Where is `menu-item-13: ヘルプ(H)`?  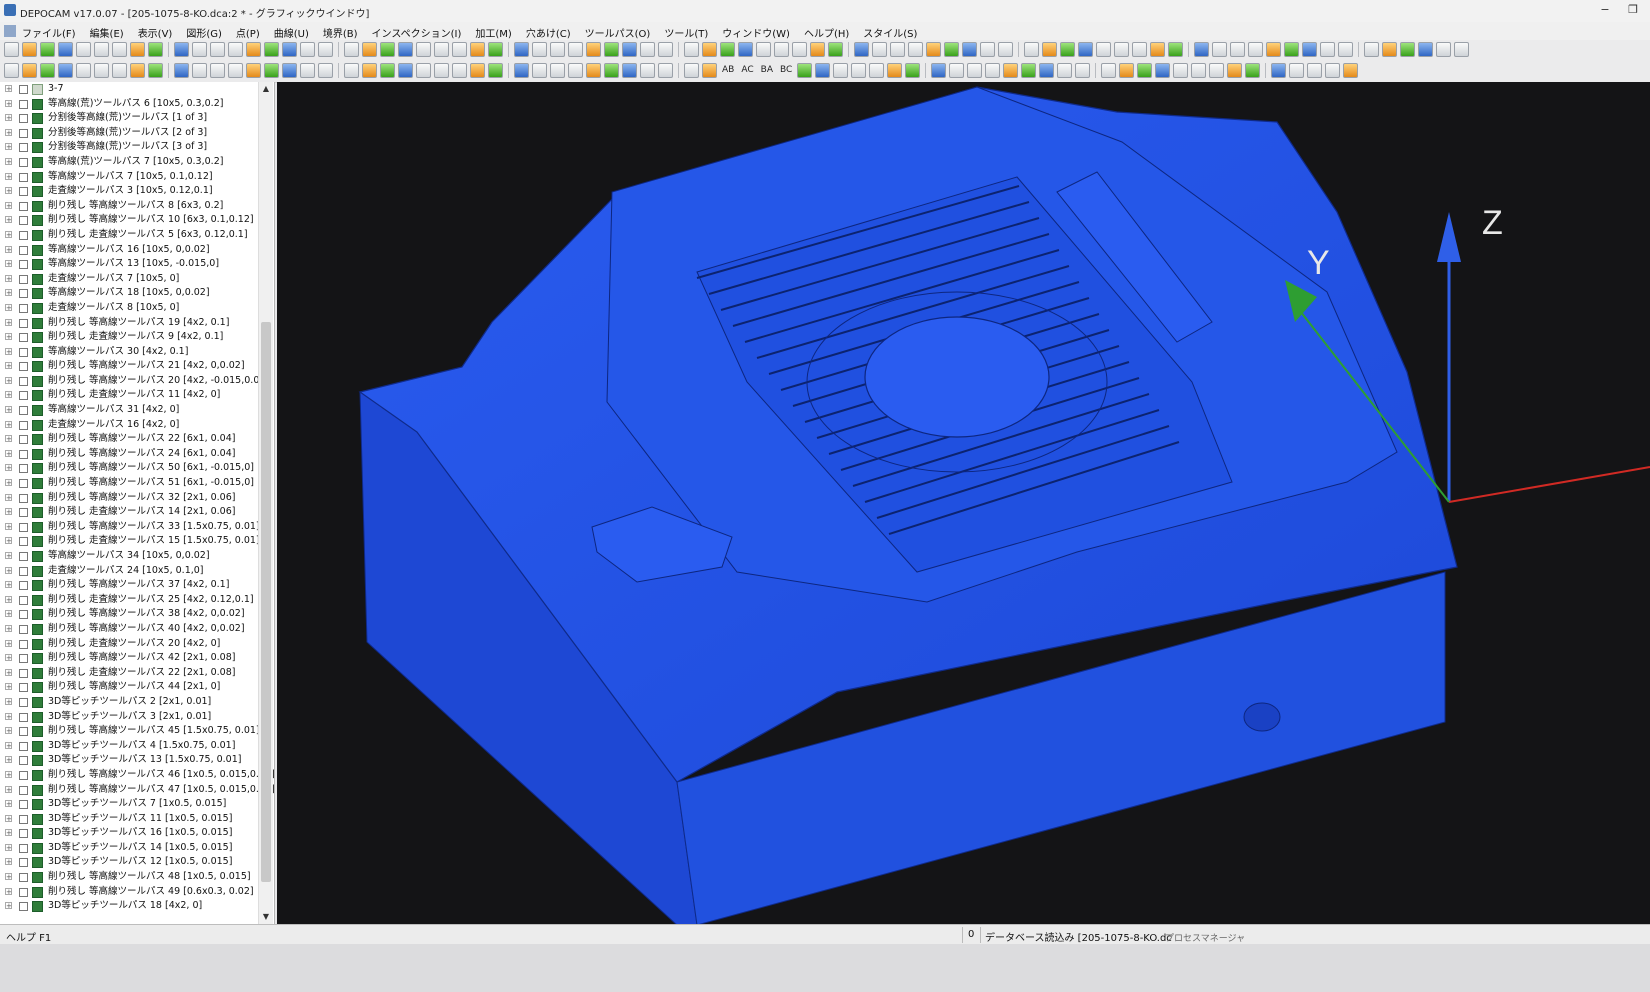
menu-item-13: ヘルプ(H) is located at coordinates (826, 32).